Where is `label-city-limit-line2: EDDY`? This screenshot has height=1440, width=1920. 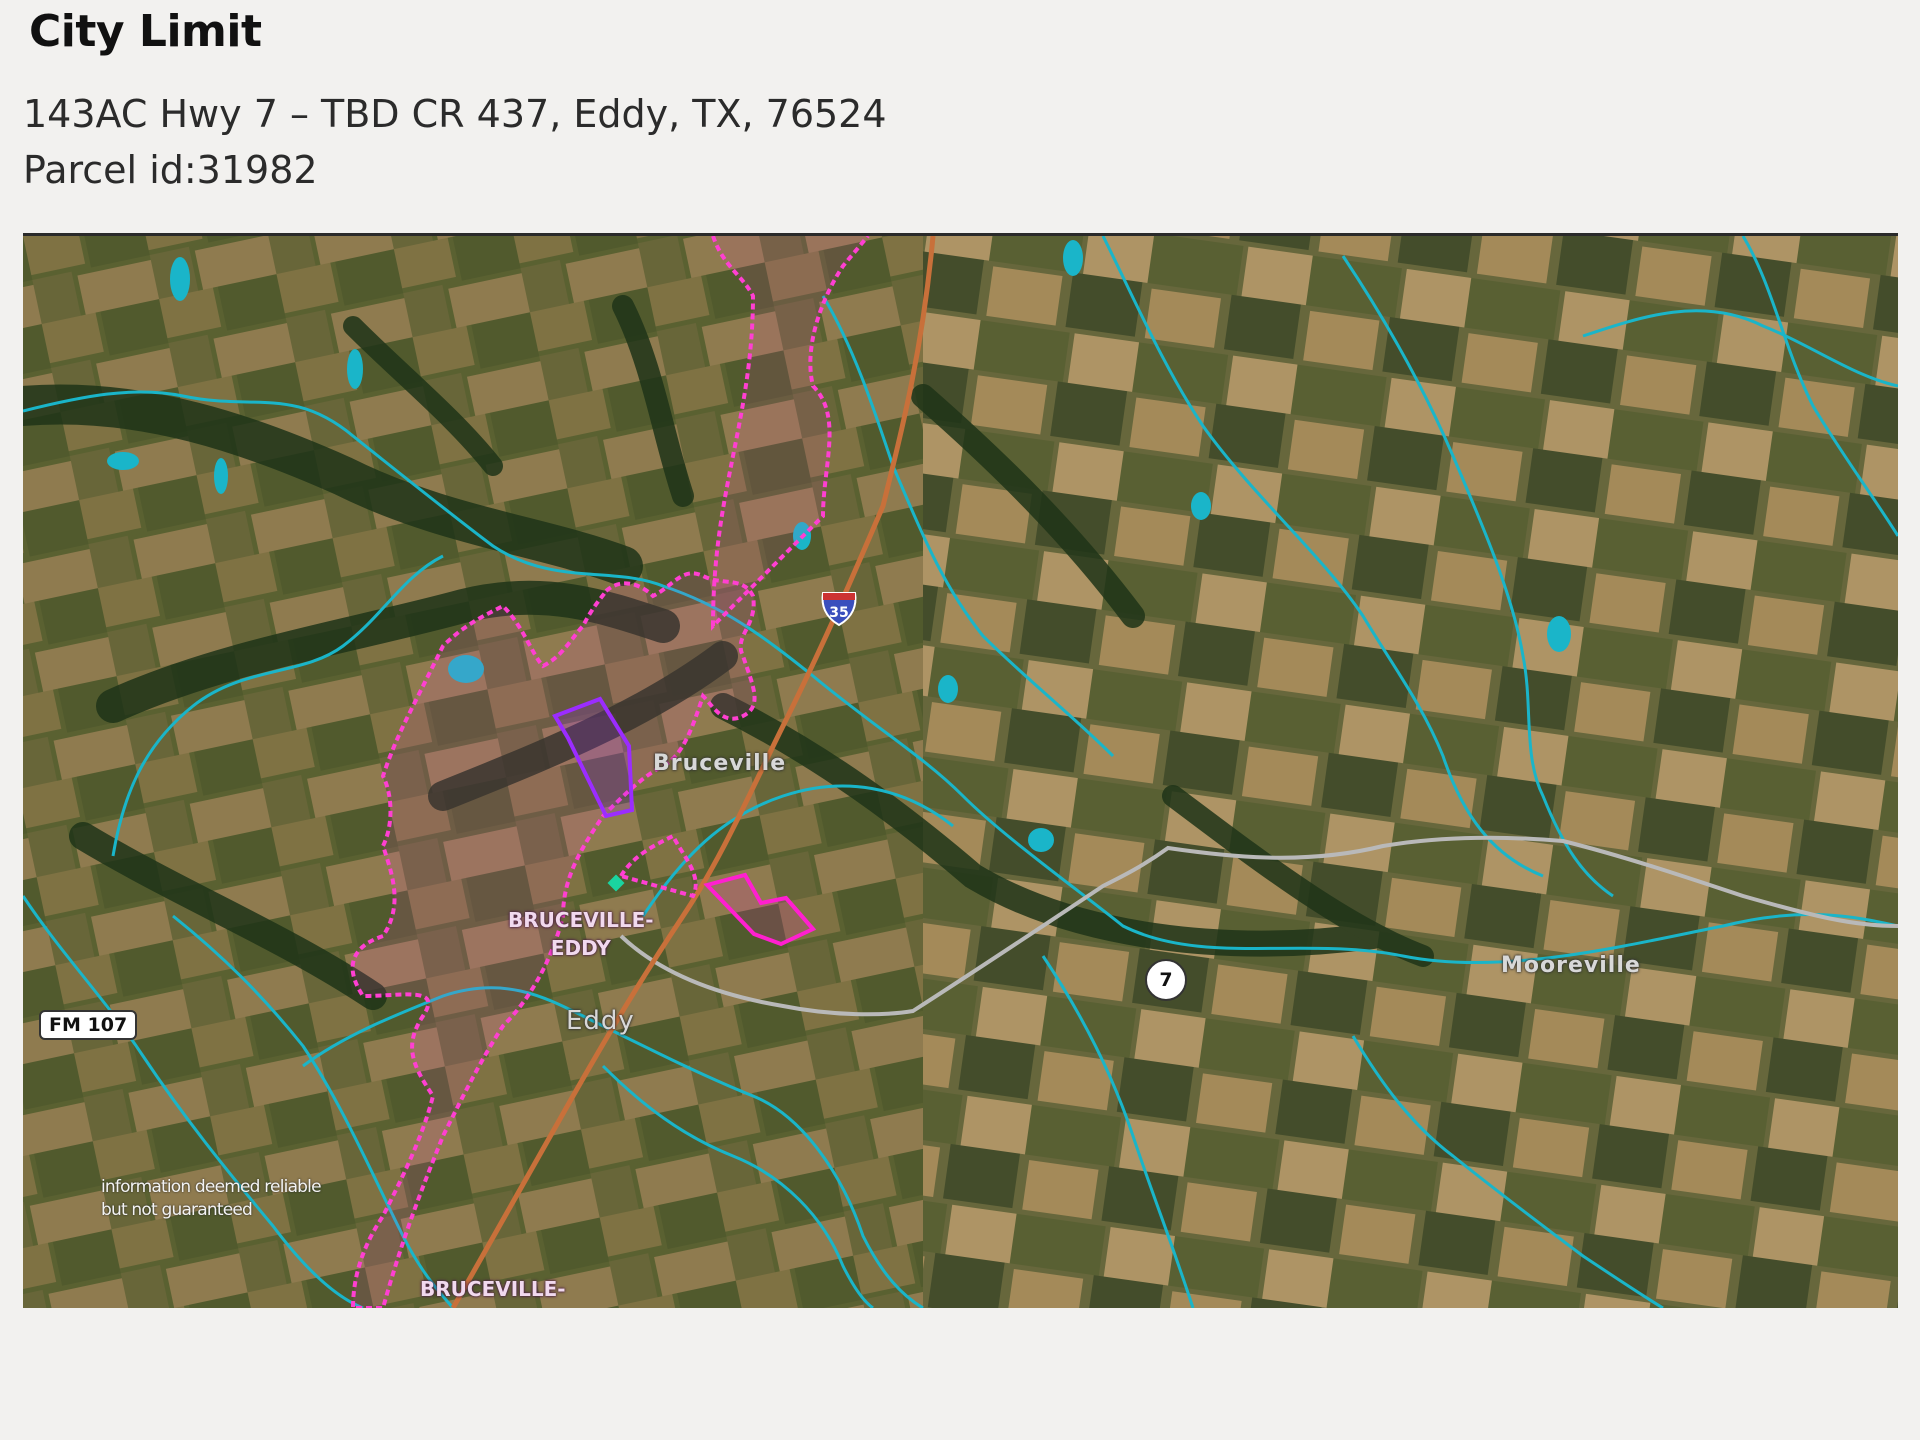
label-city-limit-line2: EDDY is located at coordinates (580, 948).